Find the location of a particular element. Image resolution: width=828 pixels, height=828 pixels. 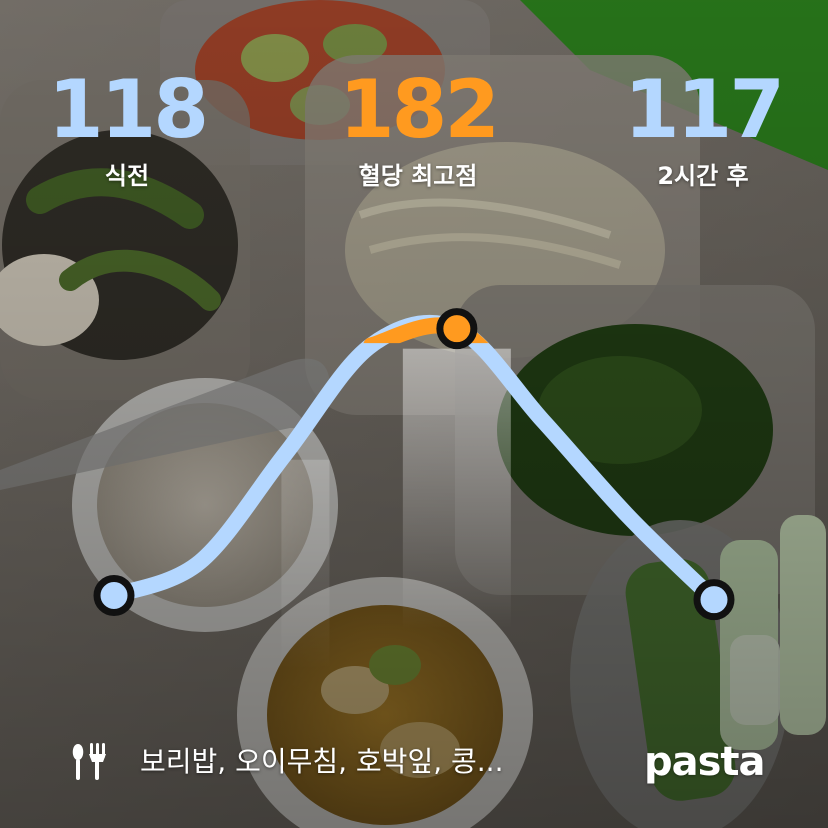

pre-meal-value: 118 is located at coordinates (128, 109).